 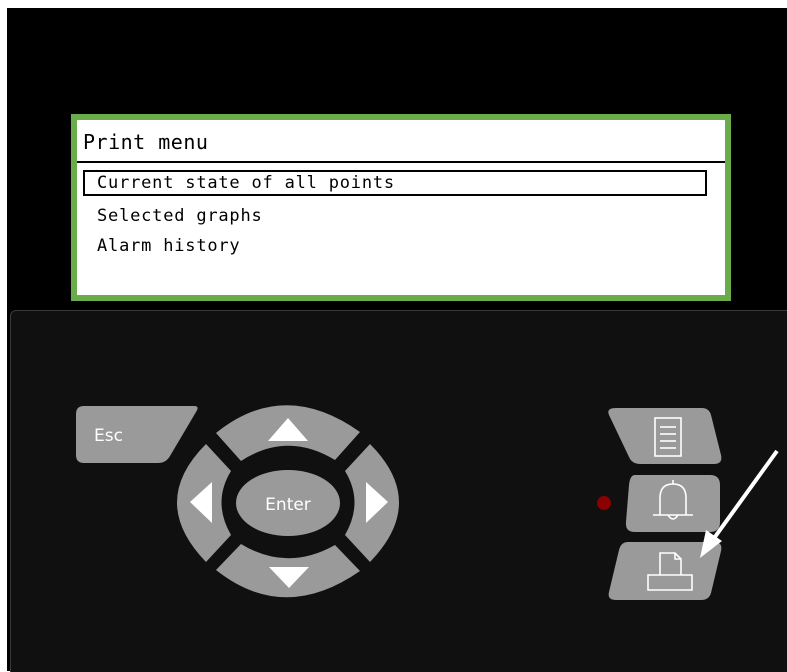 I want to click on alarm-button, so click(x=672, y=503).